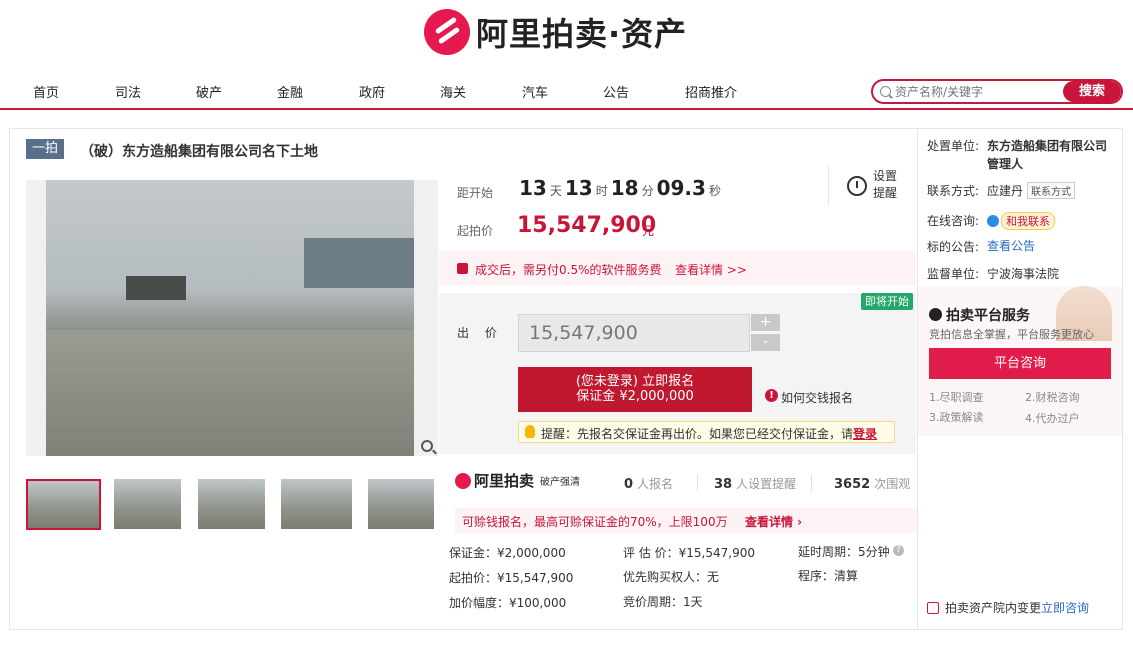 The height and width of the screenshot is (645, 1133). Describe the element at coordinates (817, 397) in the screenshot. I see `how-to-apply-link: 如何交钱报名` at that location.